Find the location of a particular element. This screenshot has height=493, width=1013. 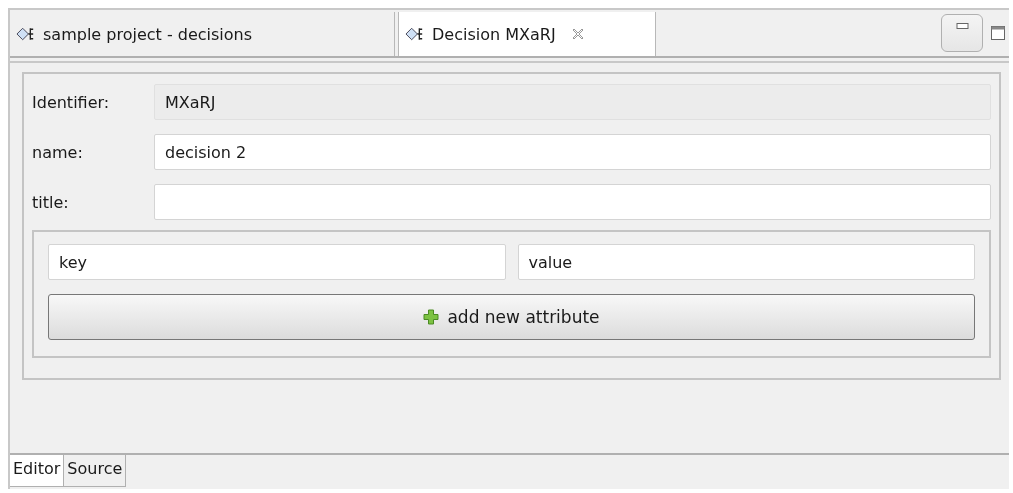

key-field: key is located at coordinates (277, 262).